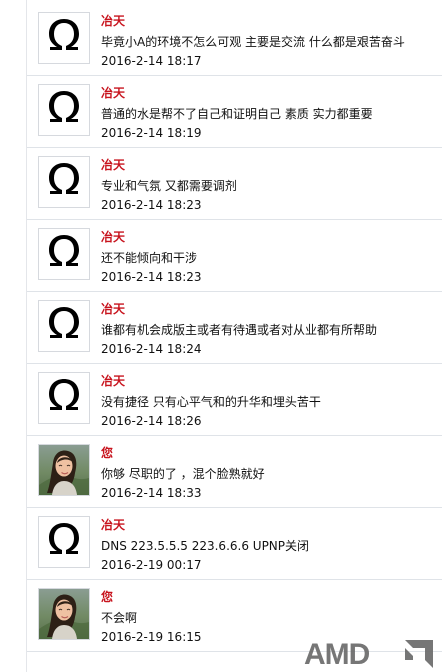 The image size is (442, 672). Describe the element at coordinates (239, 330) in the screenshot. I see `comment-text: 谁都有机会成版主或者有待遇或者对从业都有所帮助` at that location.